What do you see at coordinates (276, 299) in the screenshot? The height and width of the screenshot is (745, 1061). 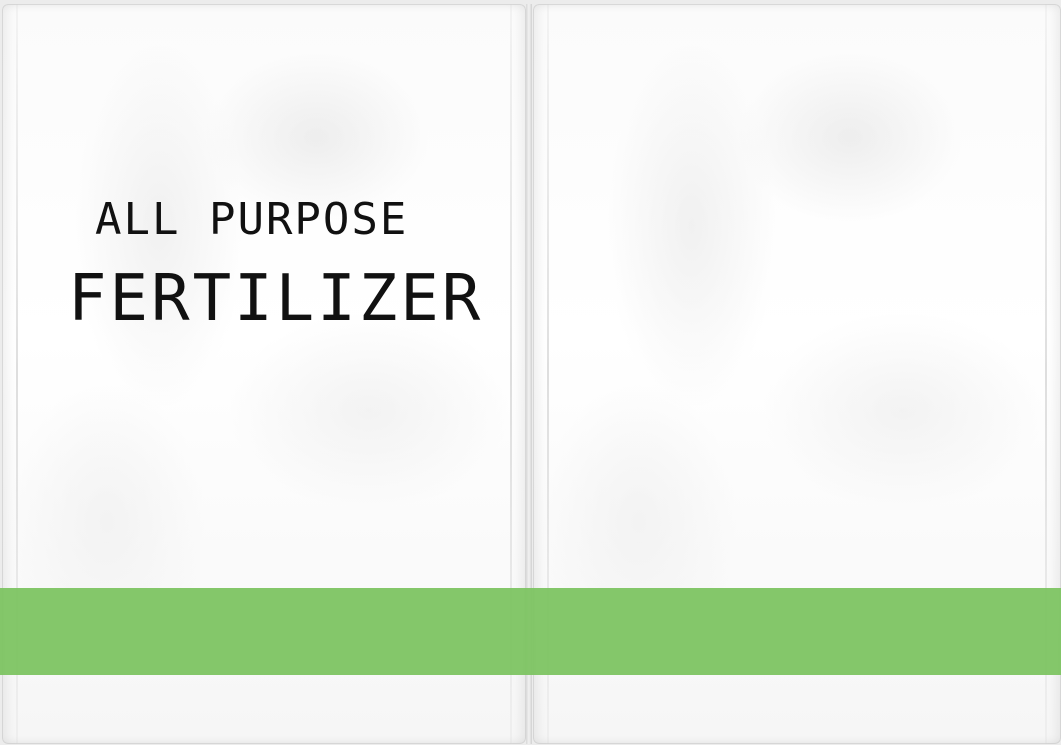 I see `product-title: FERTILIZER` at bounding box center [276, 299].